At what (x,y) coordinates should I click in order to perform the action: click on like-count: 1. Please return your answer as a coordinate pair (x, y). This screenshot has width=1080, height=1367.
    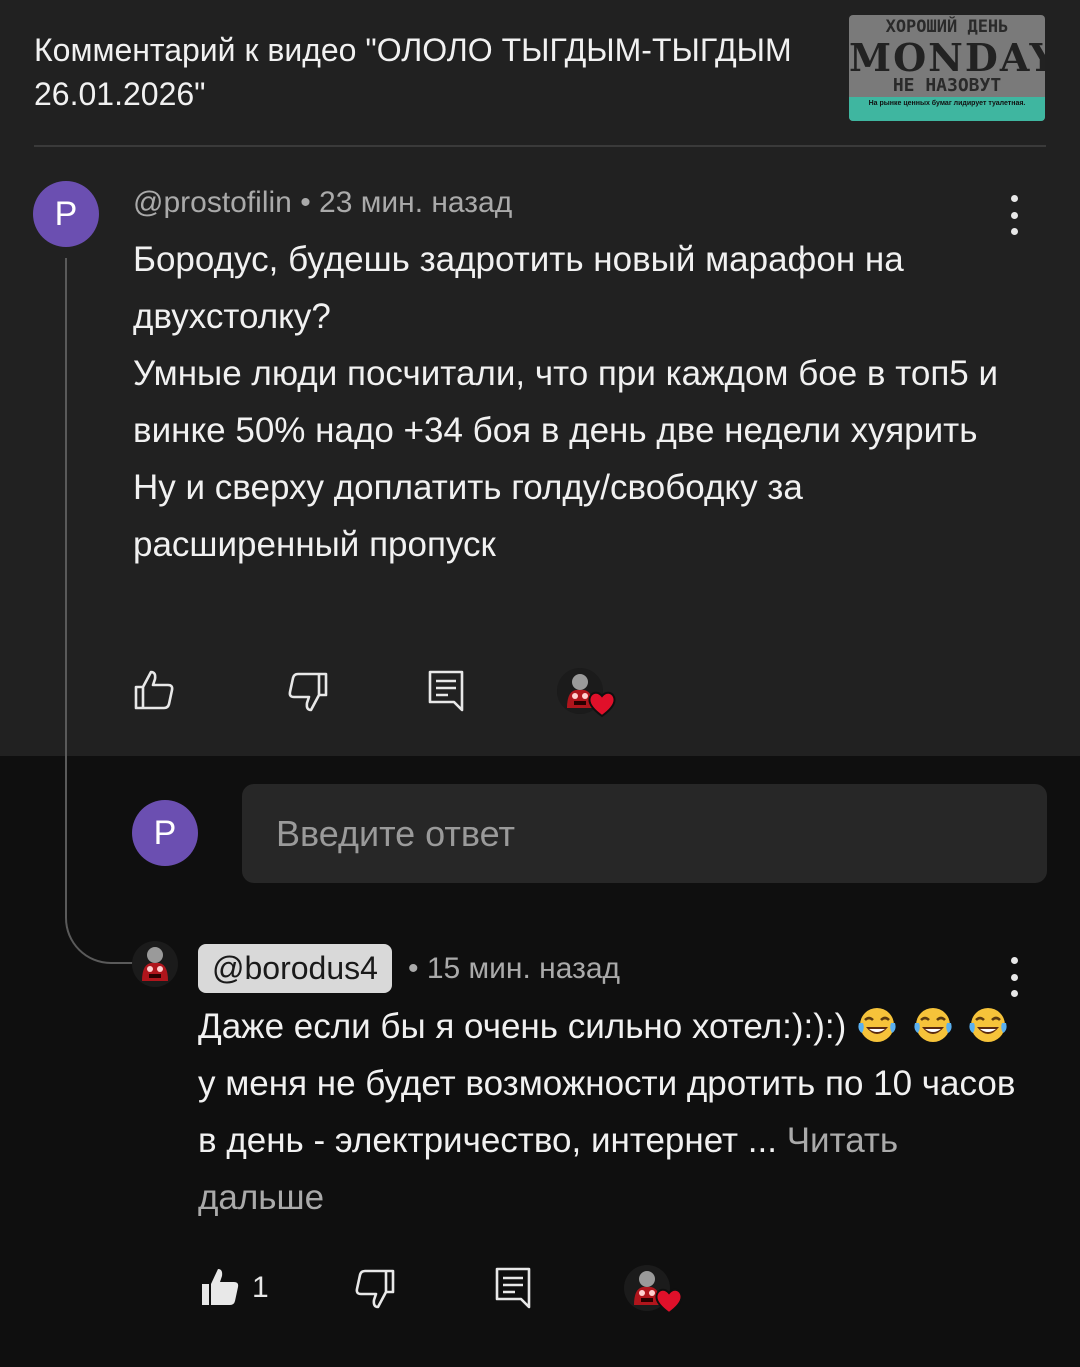
    Looking at the image, I should click on (260, 1287).